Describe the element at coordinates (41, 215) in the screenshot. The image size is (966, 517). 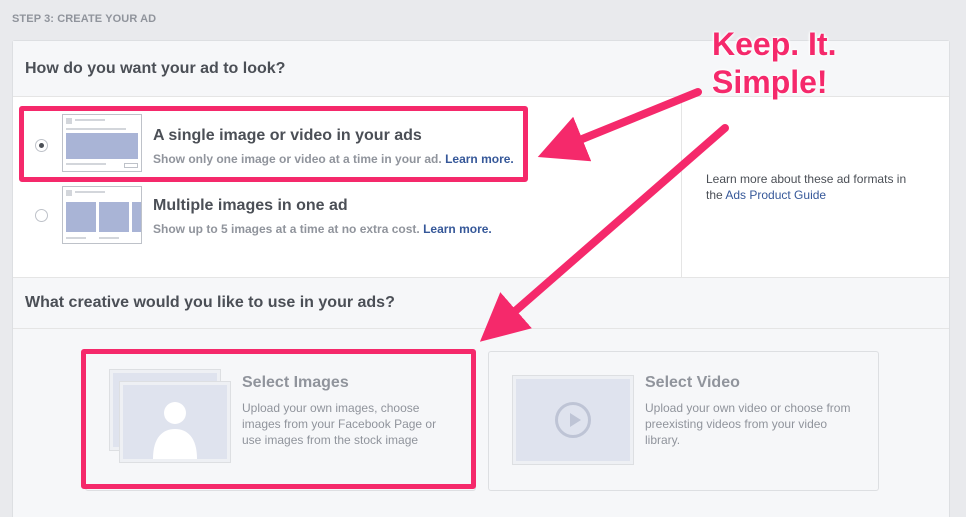
I see `radio-multiple-images` at that location.